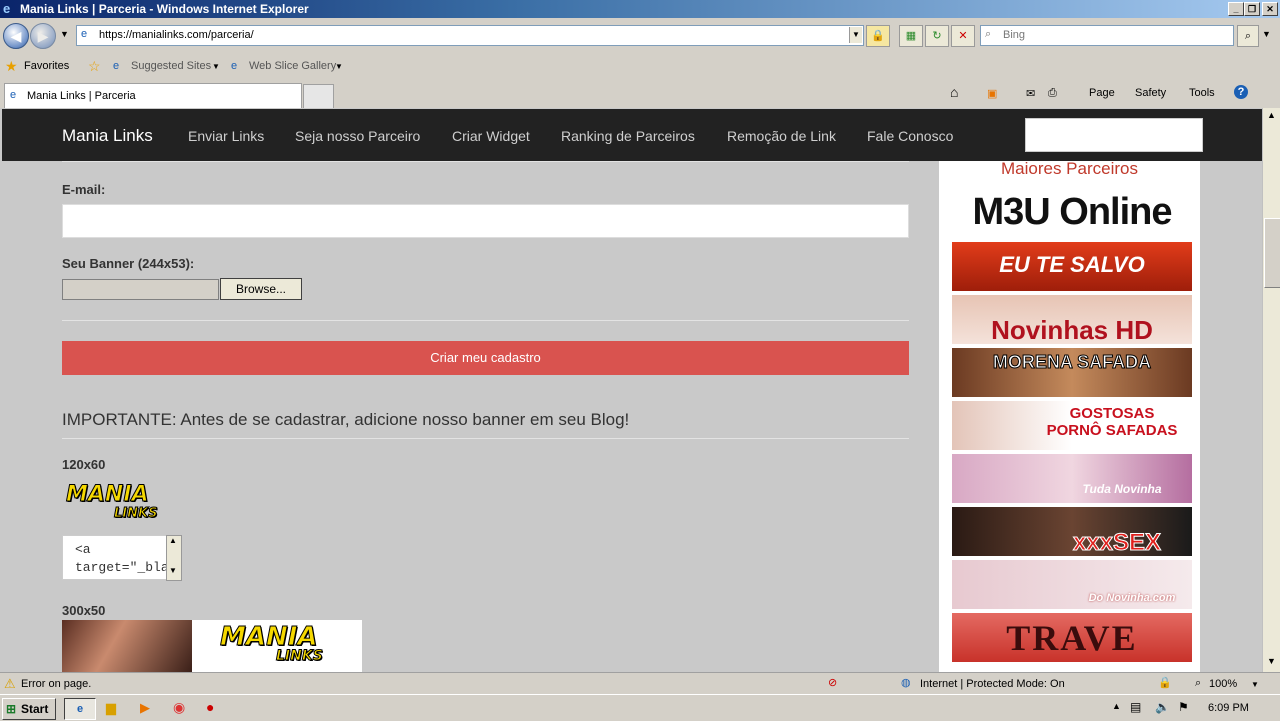 This screenshot has height=721, width=1280. I want to click on home-icon: ⌂, so click(954, 92).